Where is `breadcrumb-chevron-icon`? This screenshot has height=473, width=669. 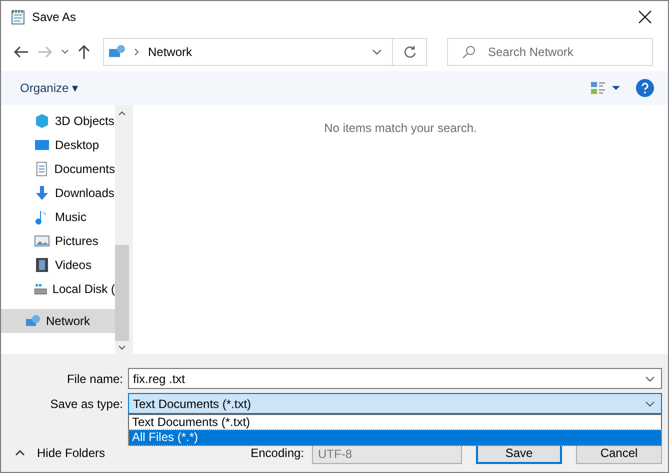
breadcrumb-chevron-icon is located at coordinates (137, 52).